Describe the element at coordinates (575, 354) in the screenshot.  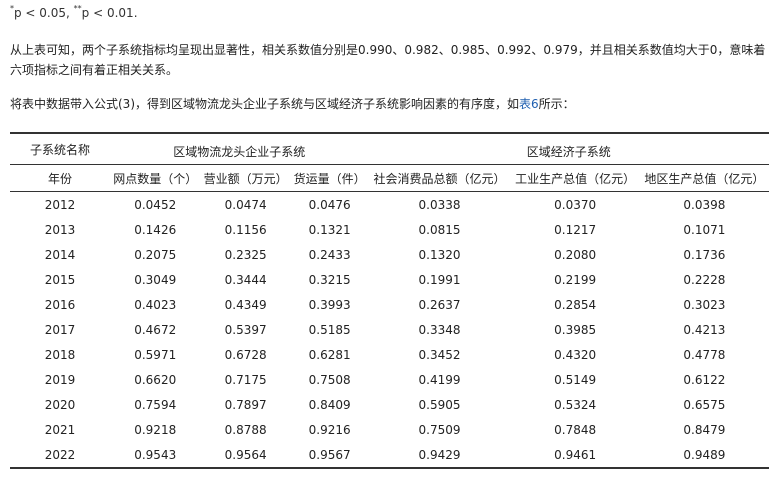
I see `industrial-output-cell: 0.4320` at that location.